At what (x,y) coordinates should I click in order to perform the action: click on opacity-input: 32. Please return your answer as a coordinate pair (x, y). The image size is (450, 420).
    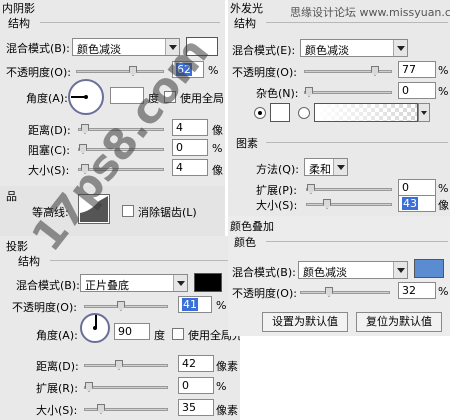
    Looking at the image, I should click on (417, 290).